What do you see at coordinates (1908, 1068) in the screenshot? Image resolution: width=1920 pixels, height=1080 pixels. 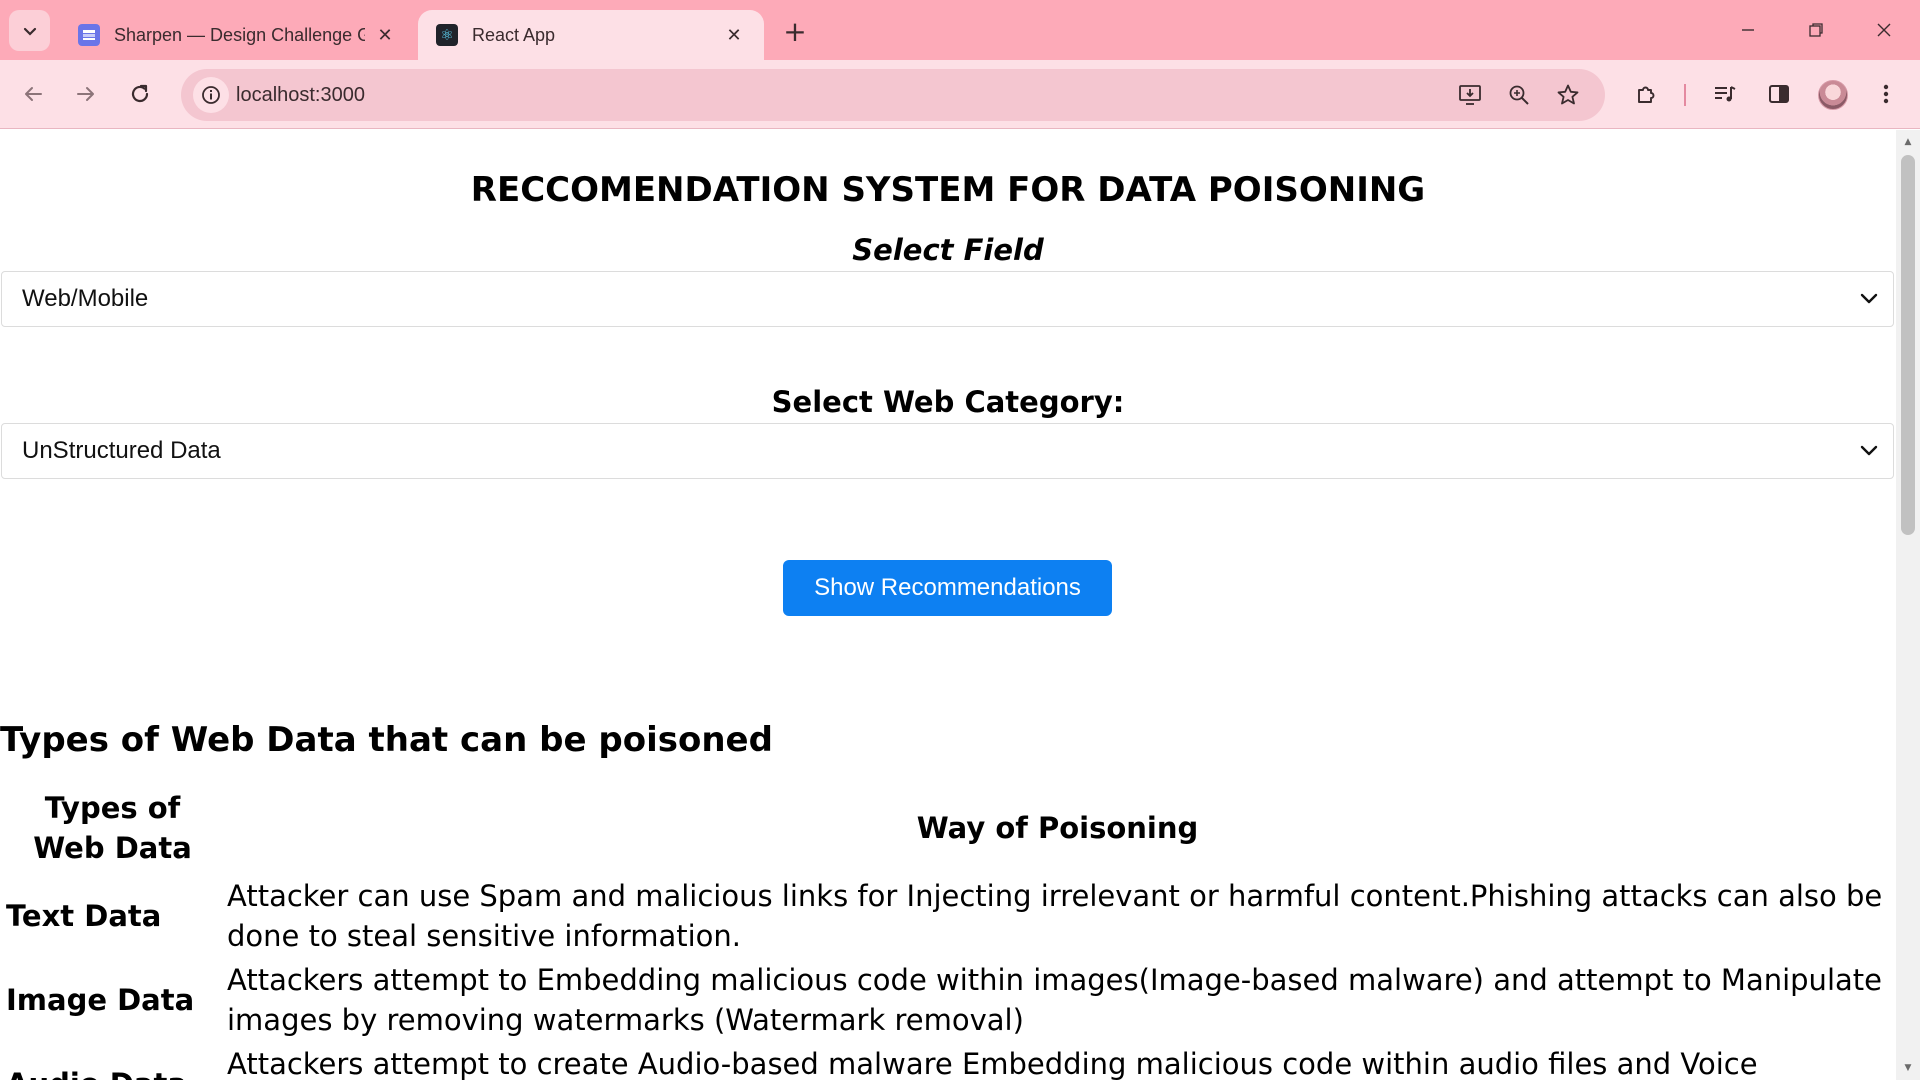 I see `scroll-down-arrow-icon: ▼` at bounding box center [1908, 1068].